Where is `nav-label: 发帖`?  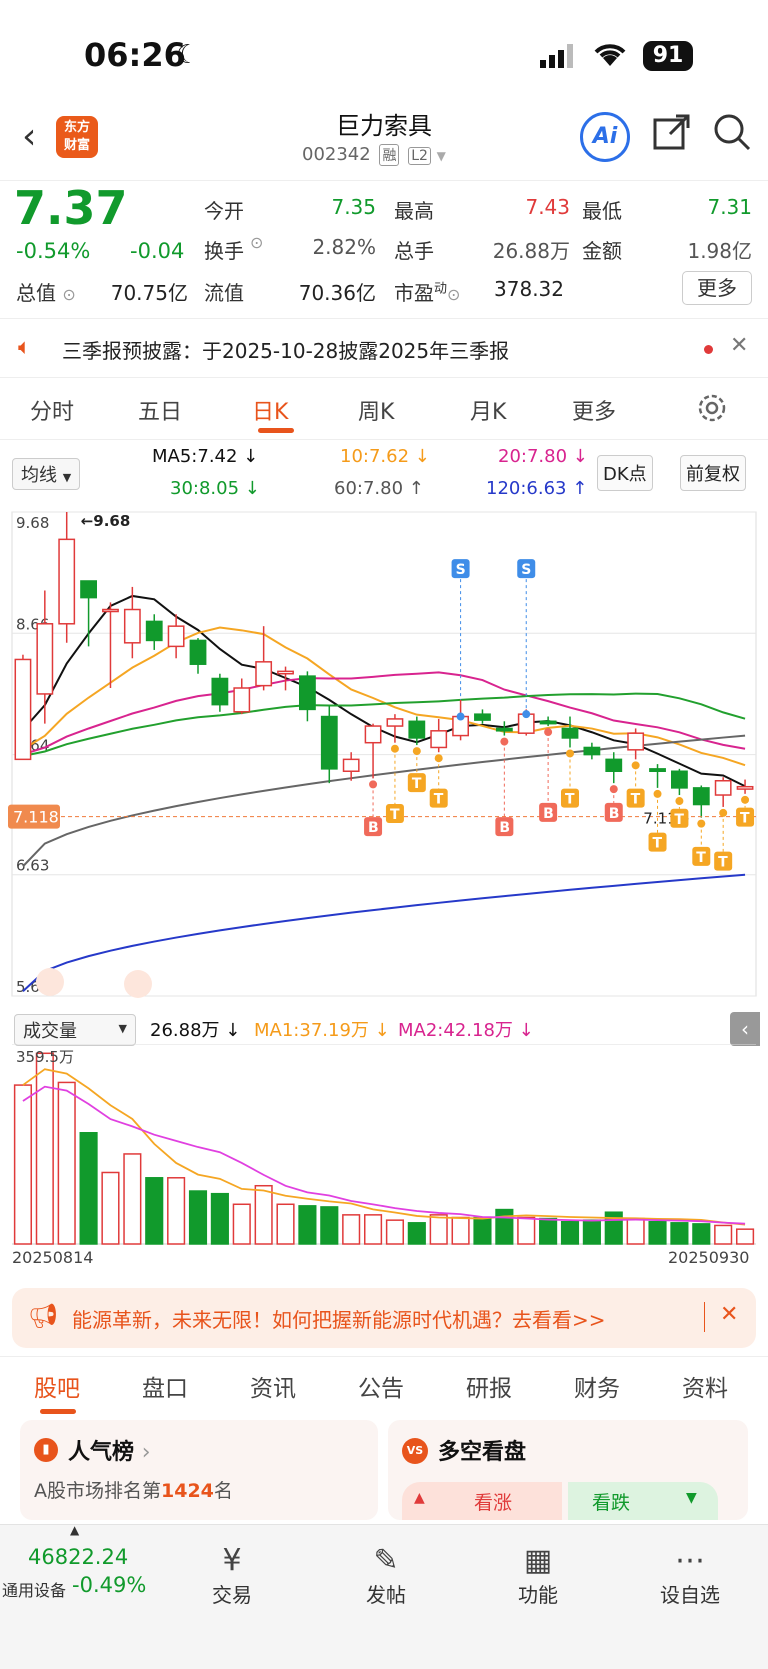
nav-label: 发帖 is located at coordinates (386, 1595).